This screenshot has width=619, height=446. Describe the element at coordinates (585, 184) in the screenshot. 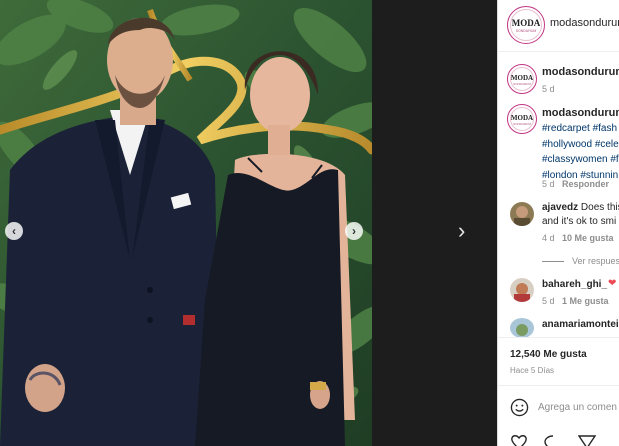

I see `caption-reply-button: Responder` at that location.